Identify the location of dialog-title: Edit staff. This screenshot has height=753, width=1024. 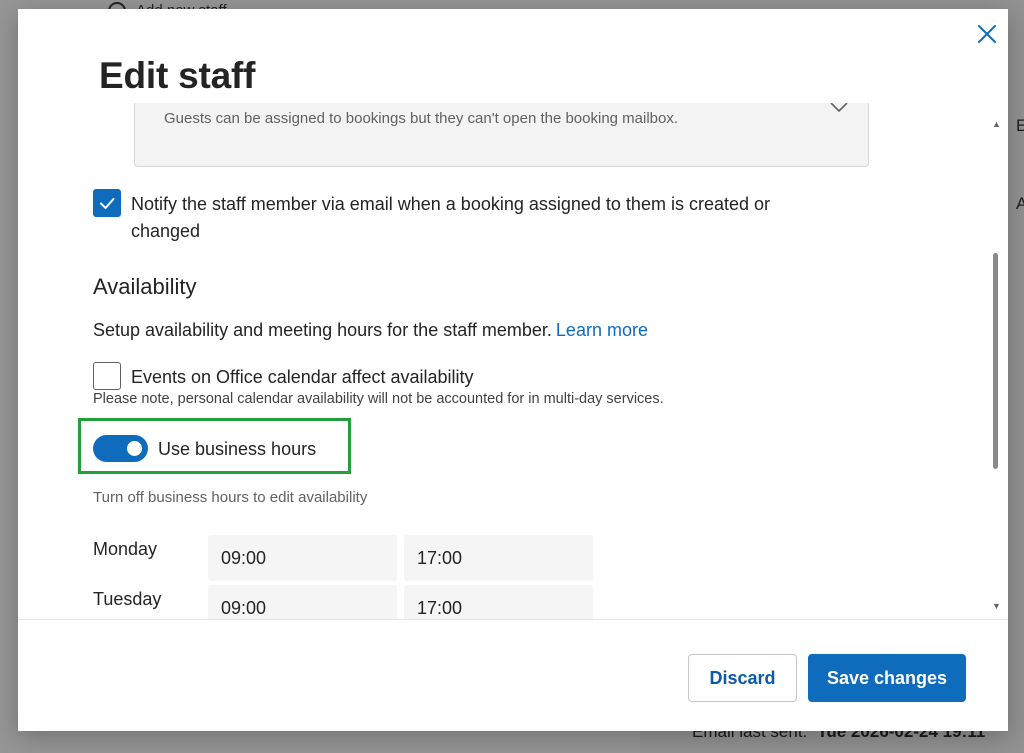
(177, 75).